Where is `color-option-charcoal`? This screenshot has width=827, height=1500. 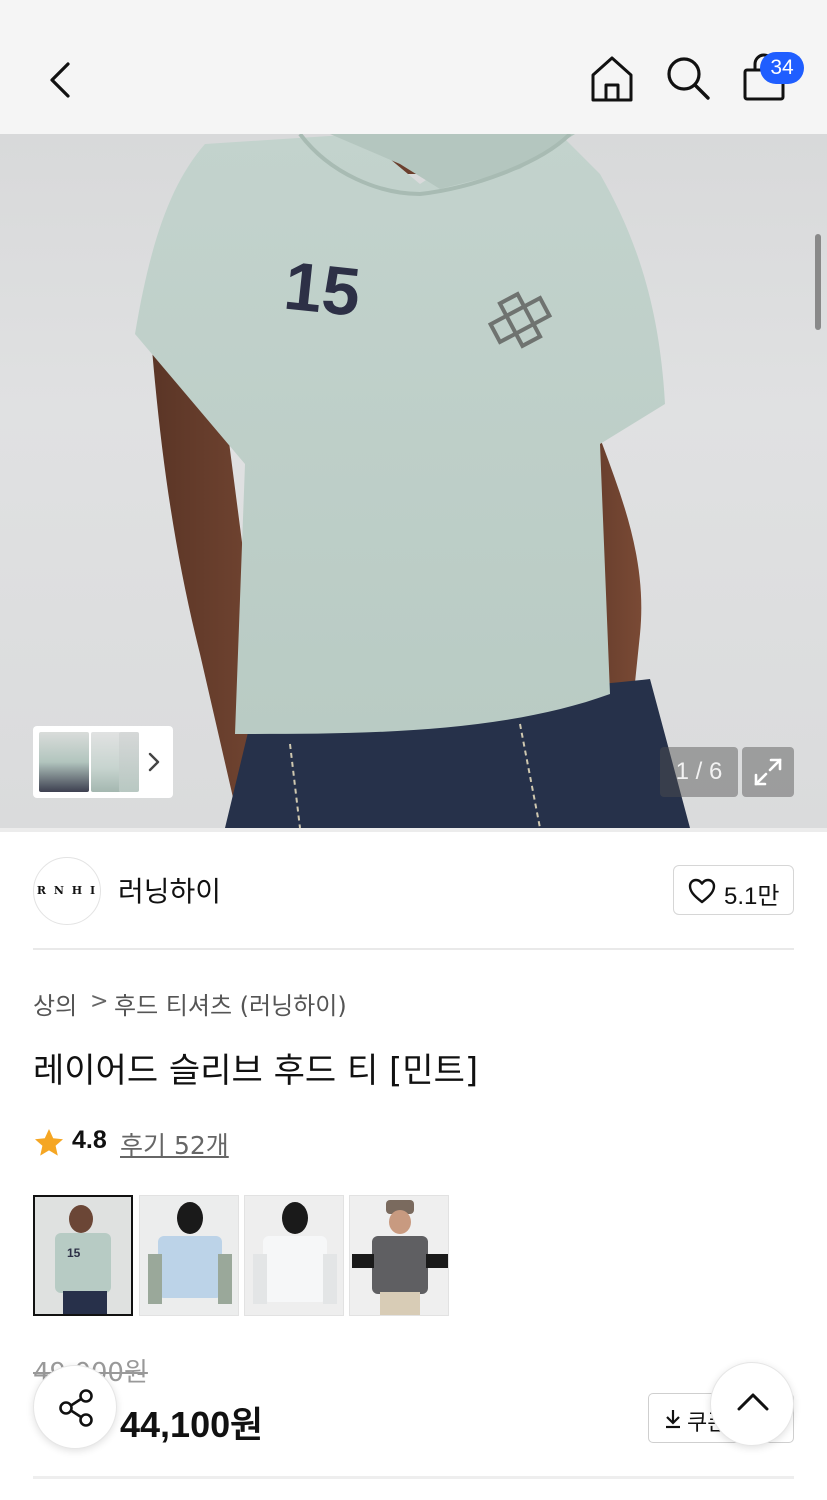 color-option-charcoal is located at coordinates (399, 1255).